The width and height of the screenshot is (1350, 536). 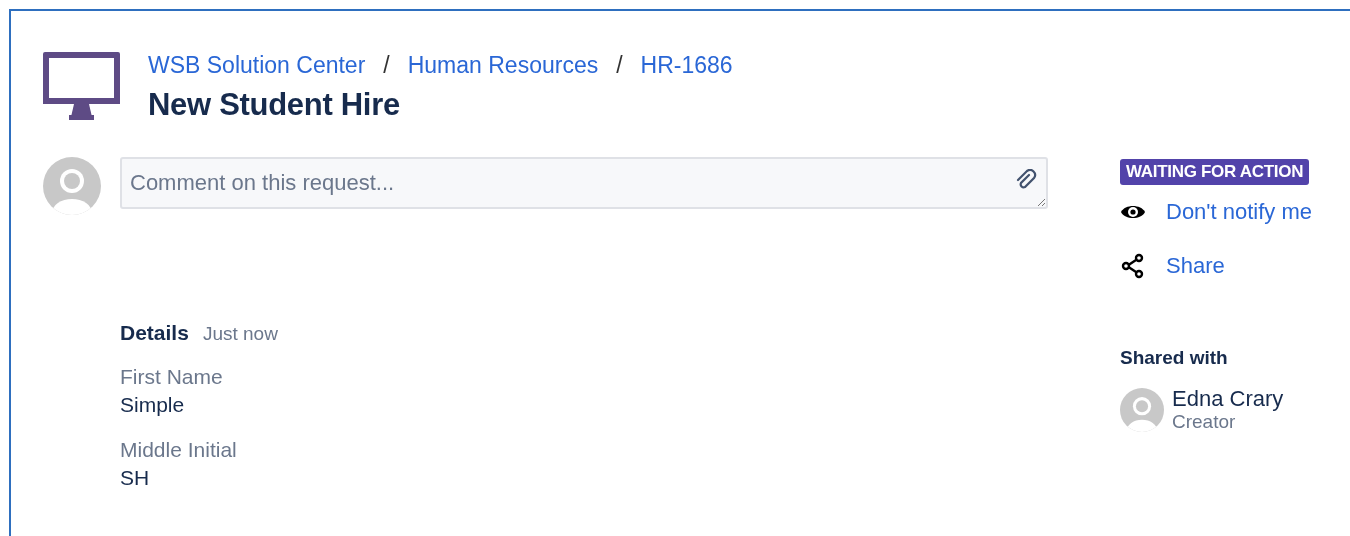 I want to click on breadcrumb-link: WSB Solution Center, so click(x=257, y=65).